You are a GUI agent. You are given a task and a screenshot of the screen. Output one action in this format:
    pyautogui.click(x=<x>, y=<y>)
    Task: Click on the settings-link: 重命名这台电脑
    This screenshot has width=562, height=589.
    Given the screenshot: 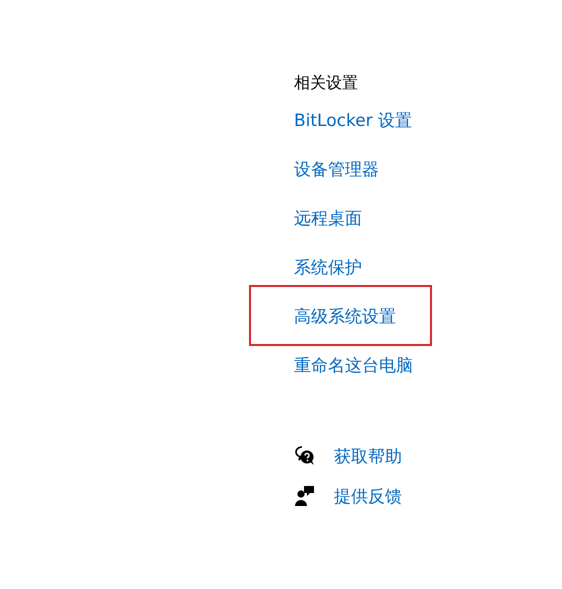 What is the action you would take?
    pyautogui.click(x=353, y=365)
    